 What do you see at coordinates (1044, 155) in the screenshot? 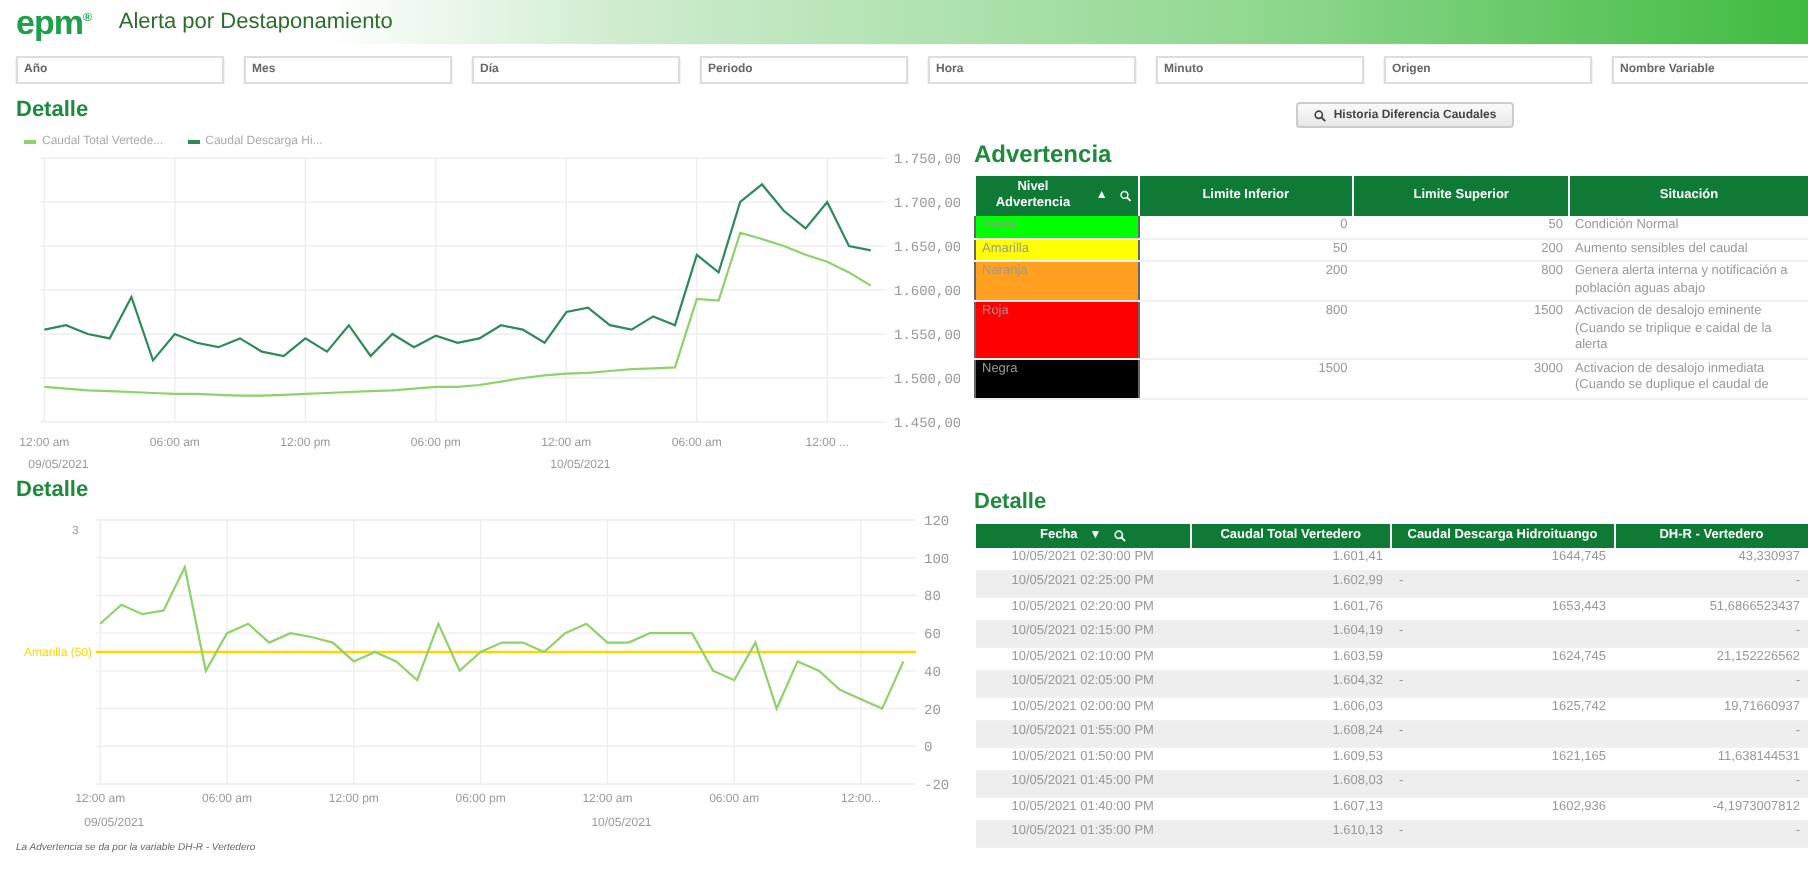
I see `section-title: Advertencia` at bounding box center [1044, 155].